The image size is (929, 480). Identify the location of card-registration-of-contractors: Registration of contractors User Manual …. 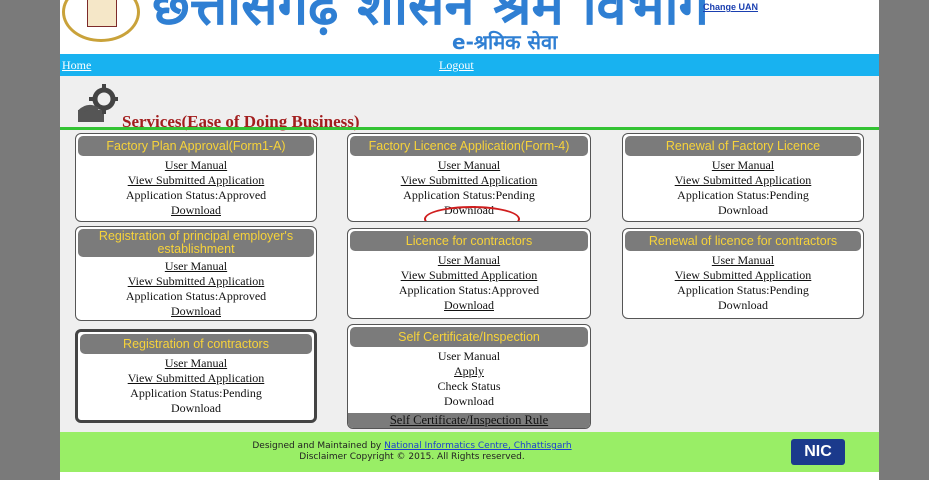
(196, 376).